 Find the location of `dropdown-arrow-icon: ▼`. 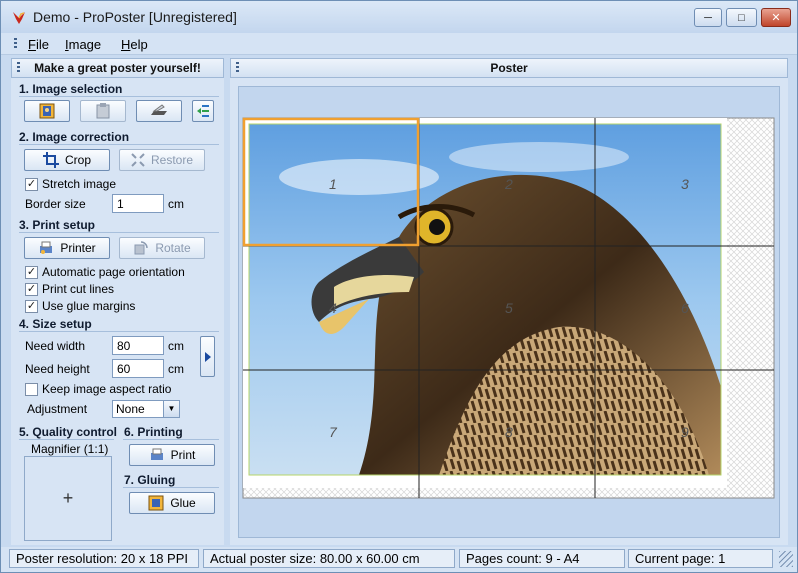

dropdown-arrow-icon: ▼ is located at coordinates (171, 409).